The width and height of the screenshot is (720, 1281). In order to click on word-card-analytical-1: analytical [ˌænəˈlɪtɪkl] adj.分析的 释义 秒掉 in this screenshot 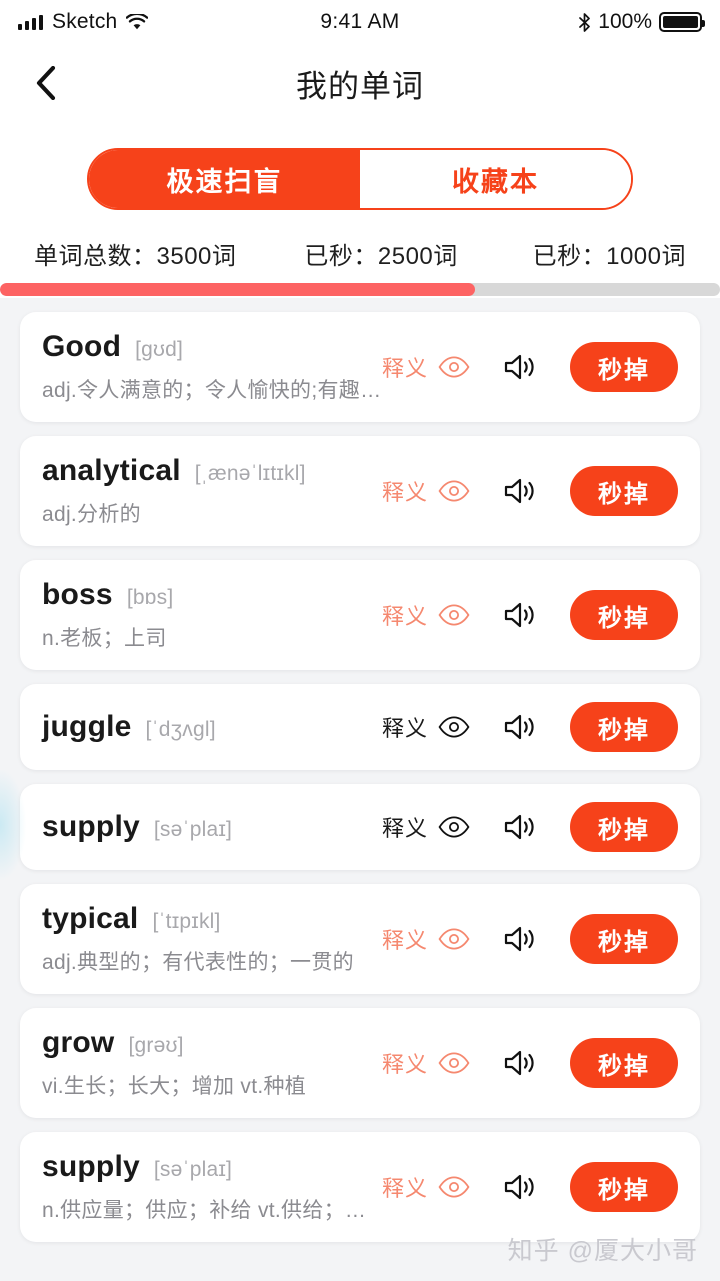, I will do `click(360, 491)`.